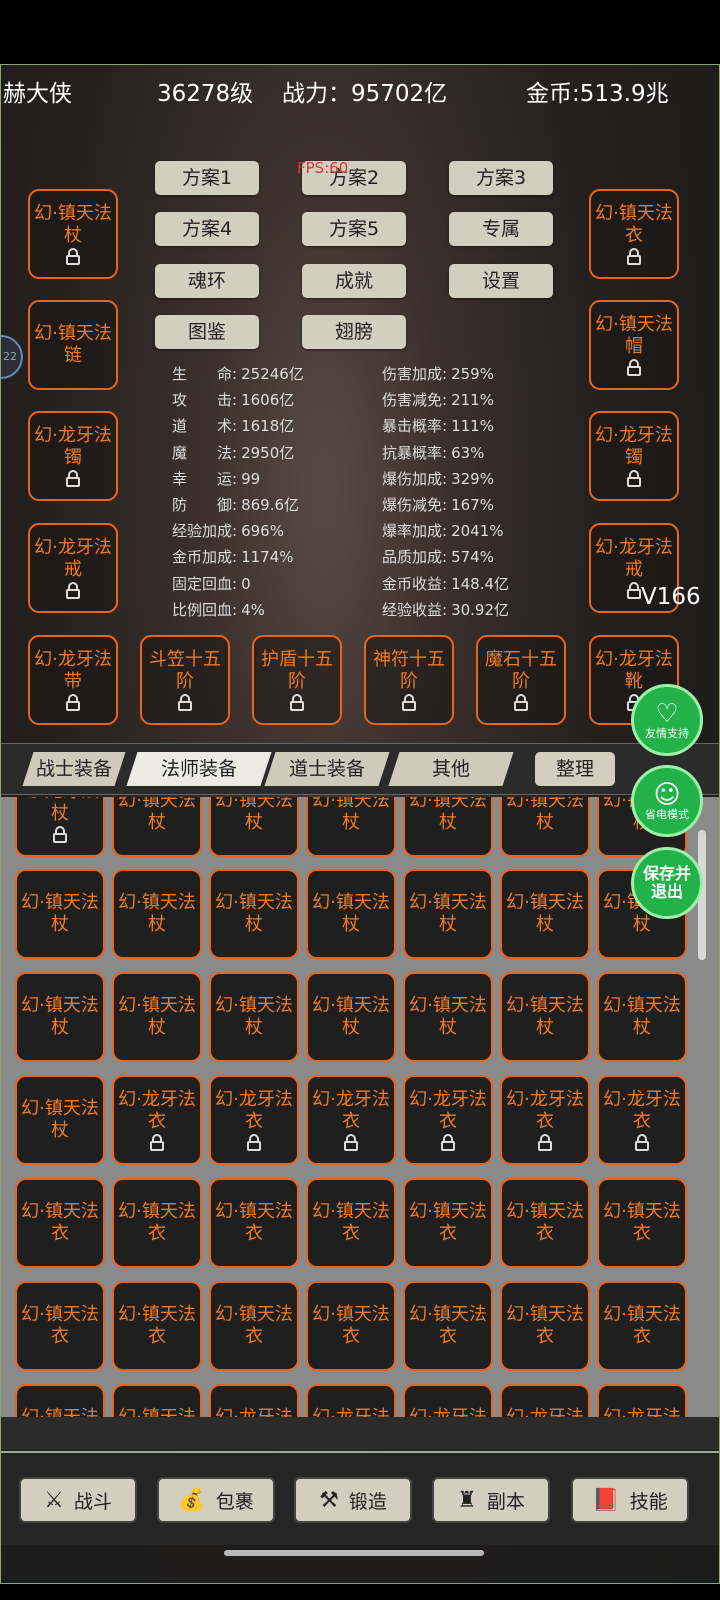 The image size is (720, 1600). What do you see at coordinates (73, 345) in the screenshot?
I see `equip-slot-left: 幻·镇天法链` at bounding box center [73, 345].